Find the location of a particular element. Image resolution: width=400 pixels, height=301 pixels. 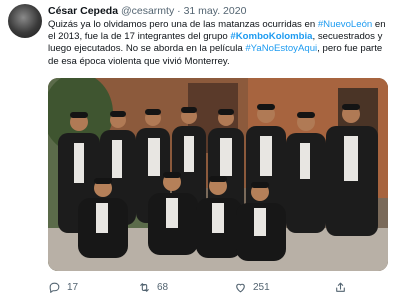

share-icon is located at coordinates (340, 287).